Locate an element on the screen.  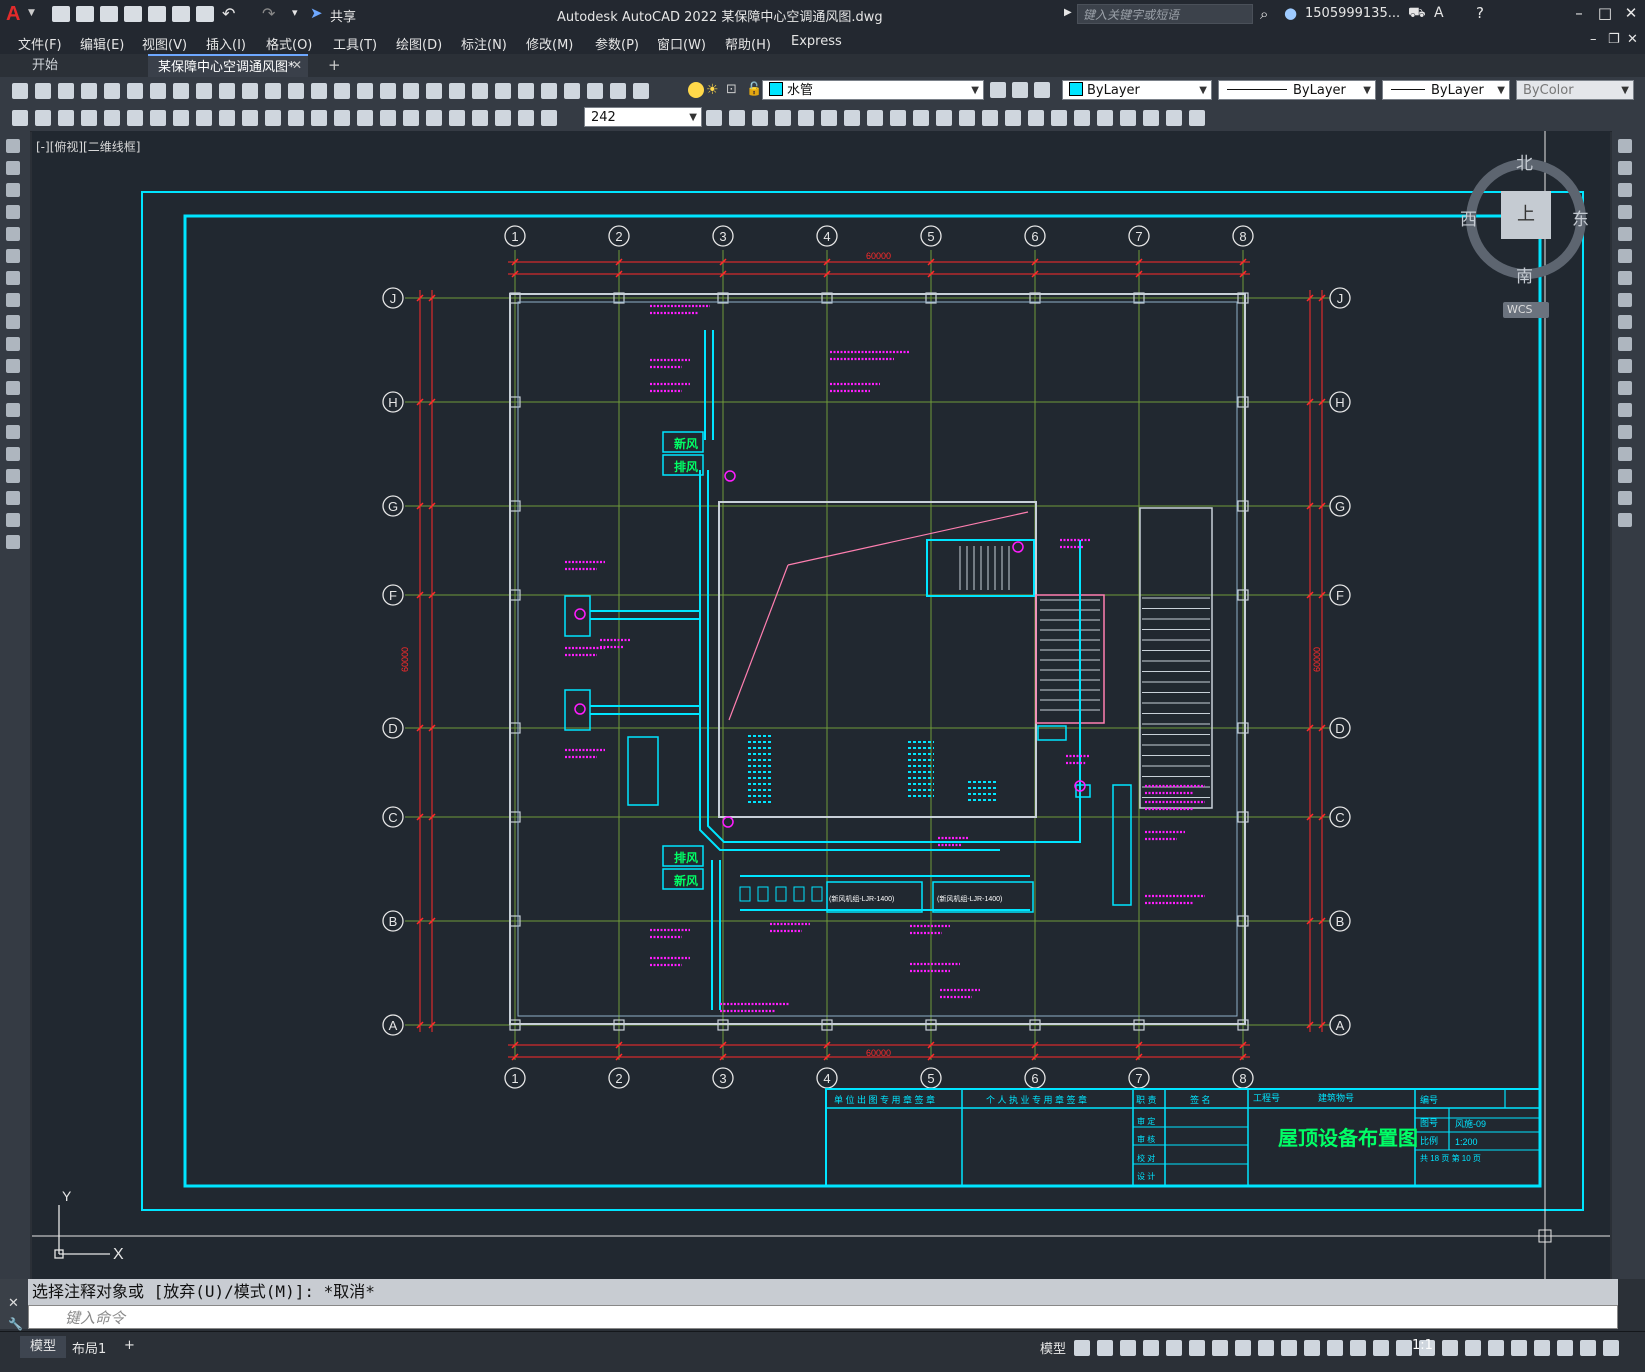
dimension-style-dropdown: 242 ▼ is located at coordinates (643, 117).